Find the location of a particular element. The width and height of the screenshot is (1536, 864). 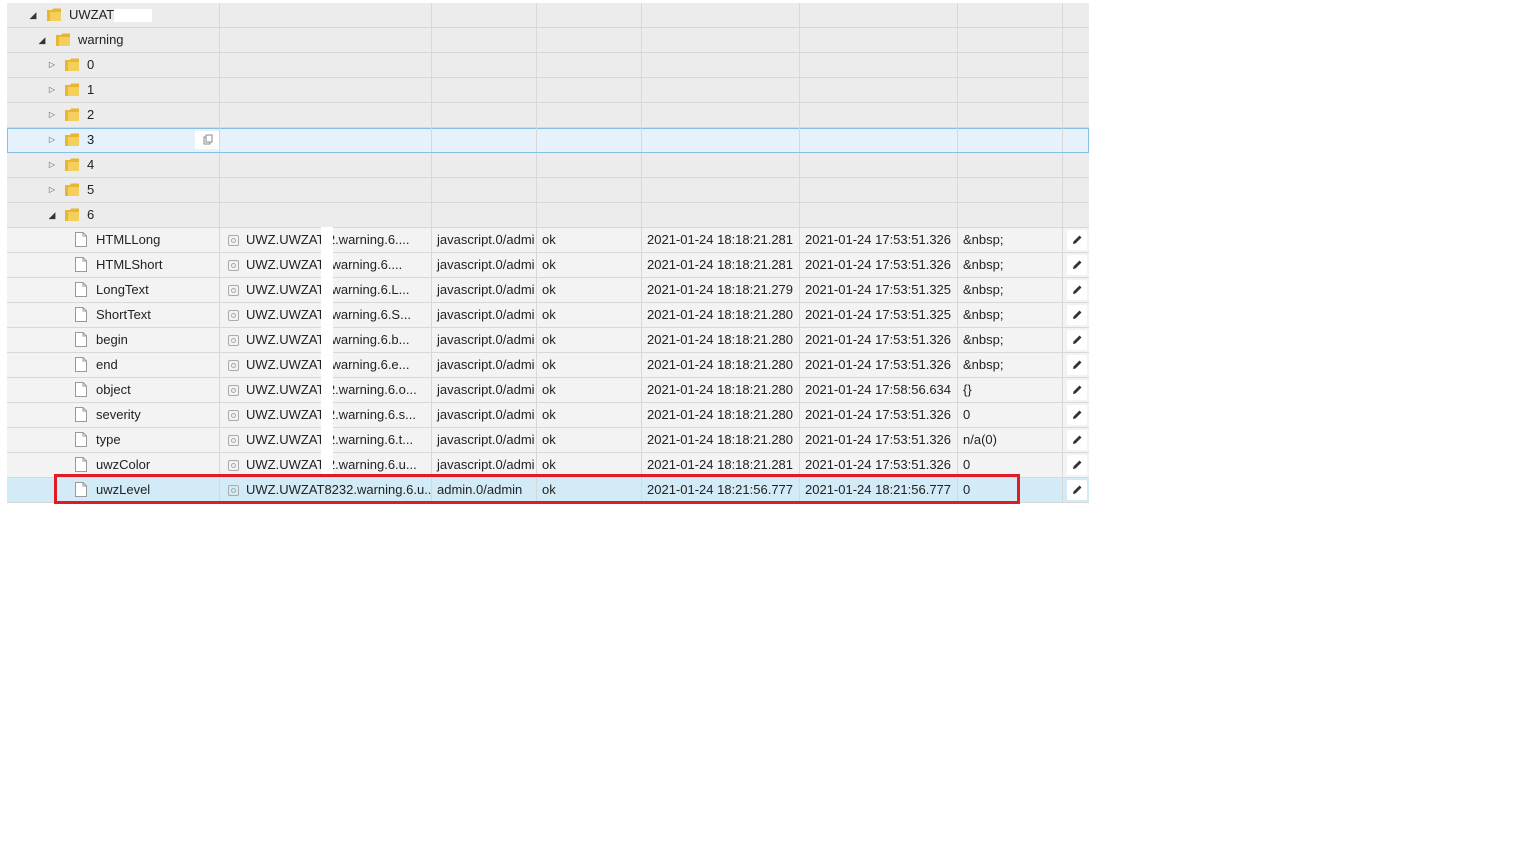

tree-row-folder-5: ▷ 5 is located at coordinates (548, 190).